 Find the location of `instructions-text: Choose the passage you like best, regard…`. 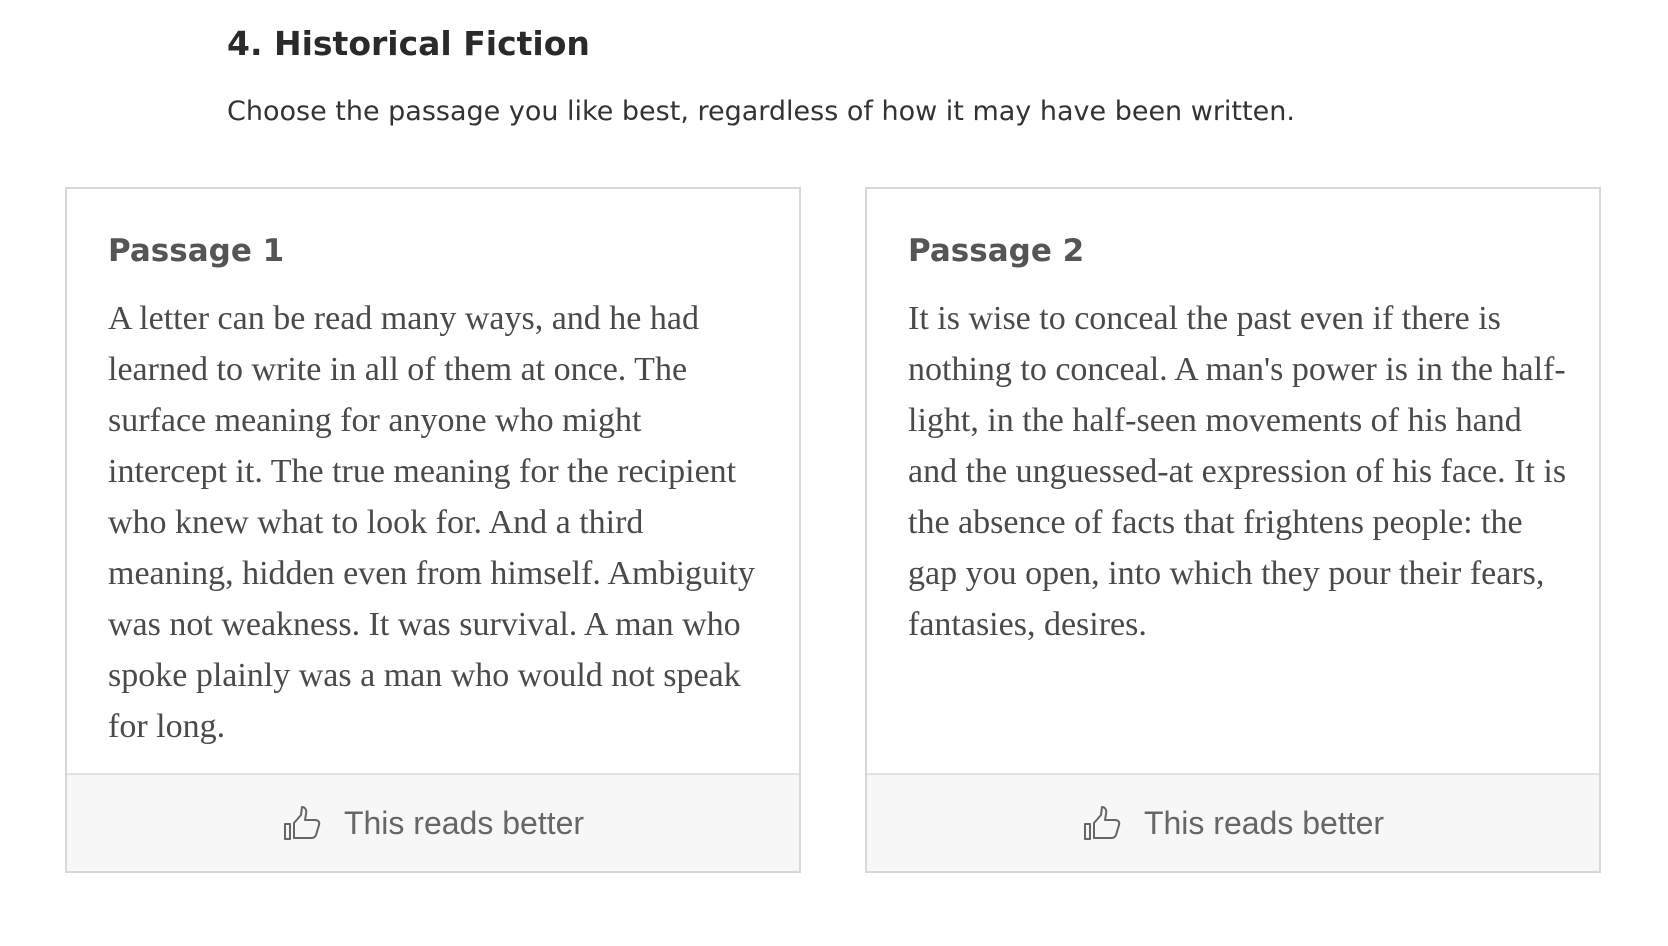

instructions-text: Choose the passage you like best, regard… is located at coordinates (761, 111).